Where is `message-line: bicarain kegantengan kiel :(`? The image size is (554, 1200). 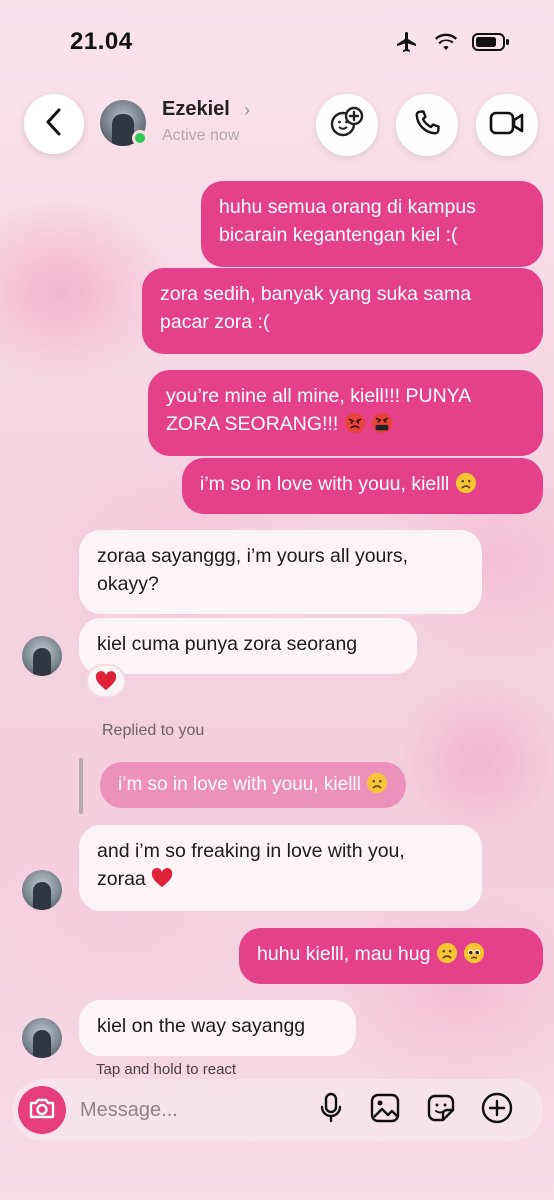
message-line: bicarain kegantengan kiel :( is located at coordinates (338, 235).